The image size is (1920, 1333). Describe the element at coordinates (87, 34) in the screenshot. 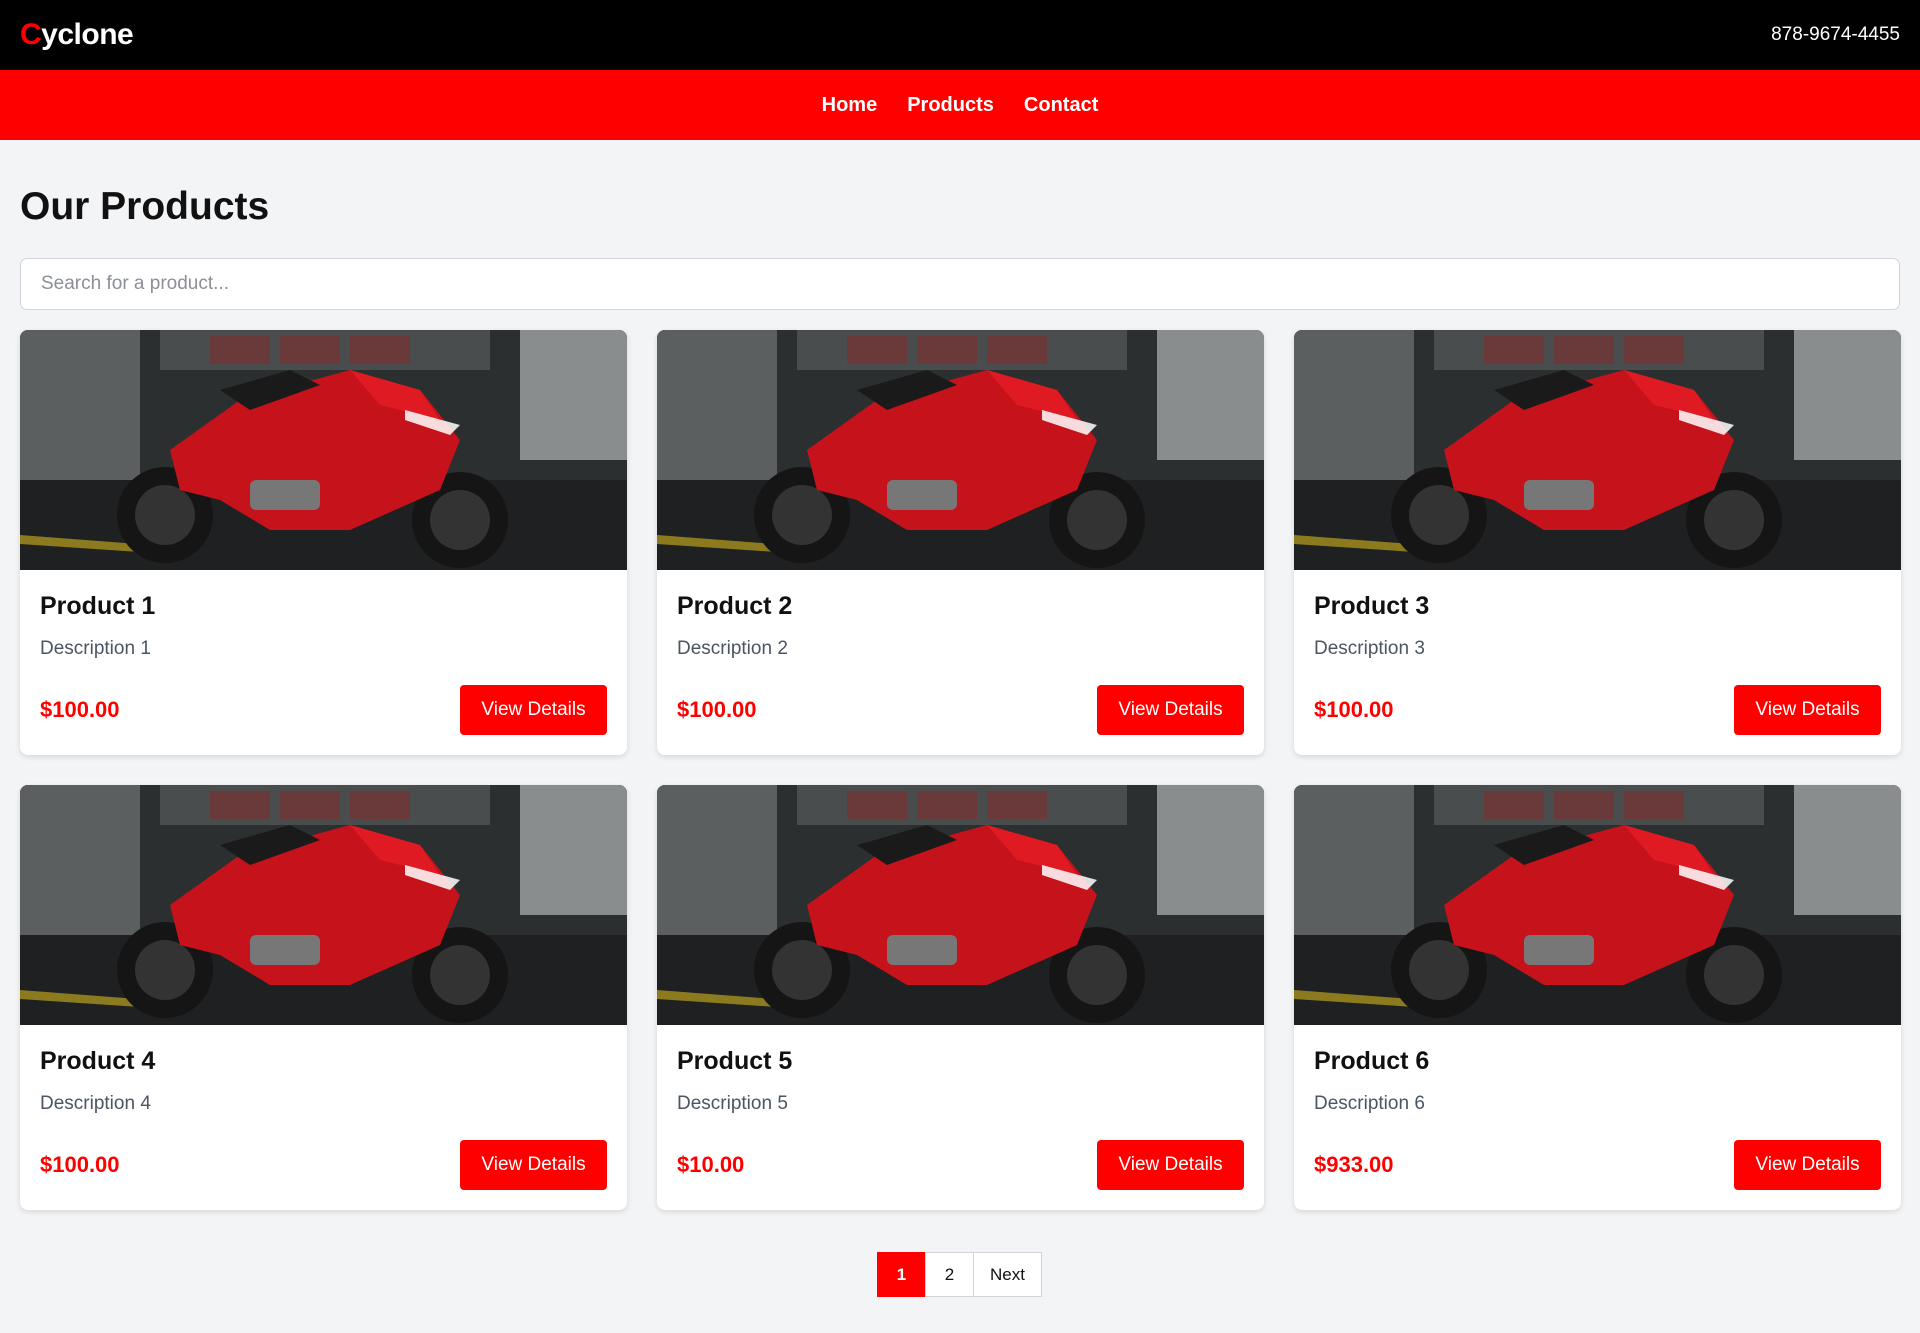

I see `brand-rest: yclone` at that location.